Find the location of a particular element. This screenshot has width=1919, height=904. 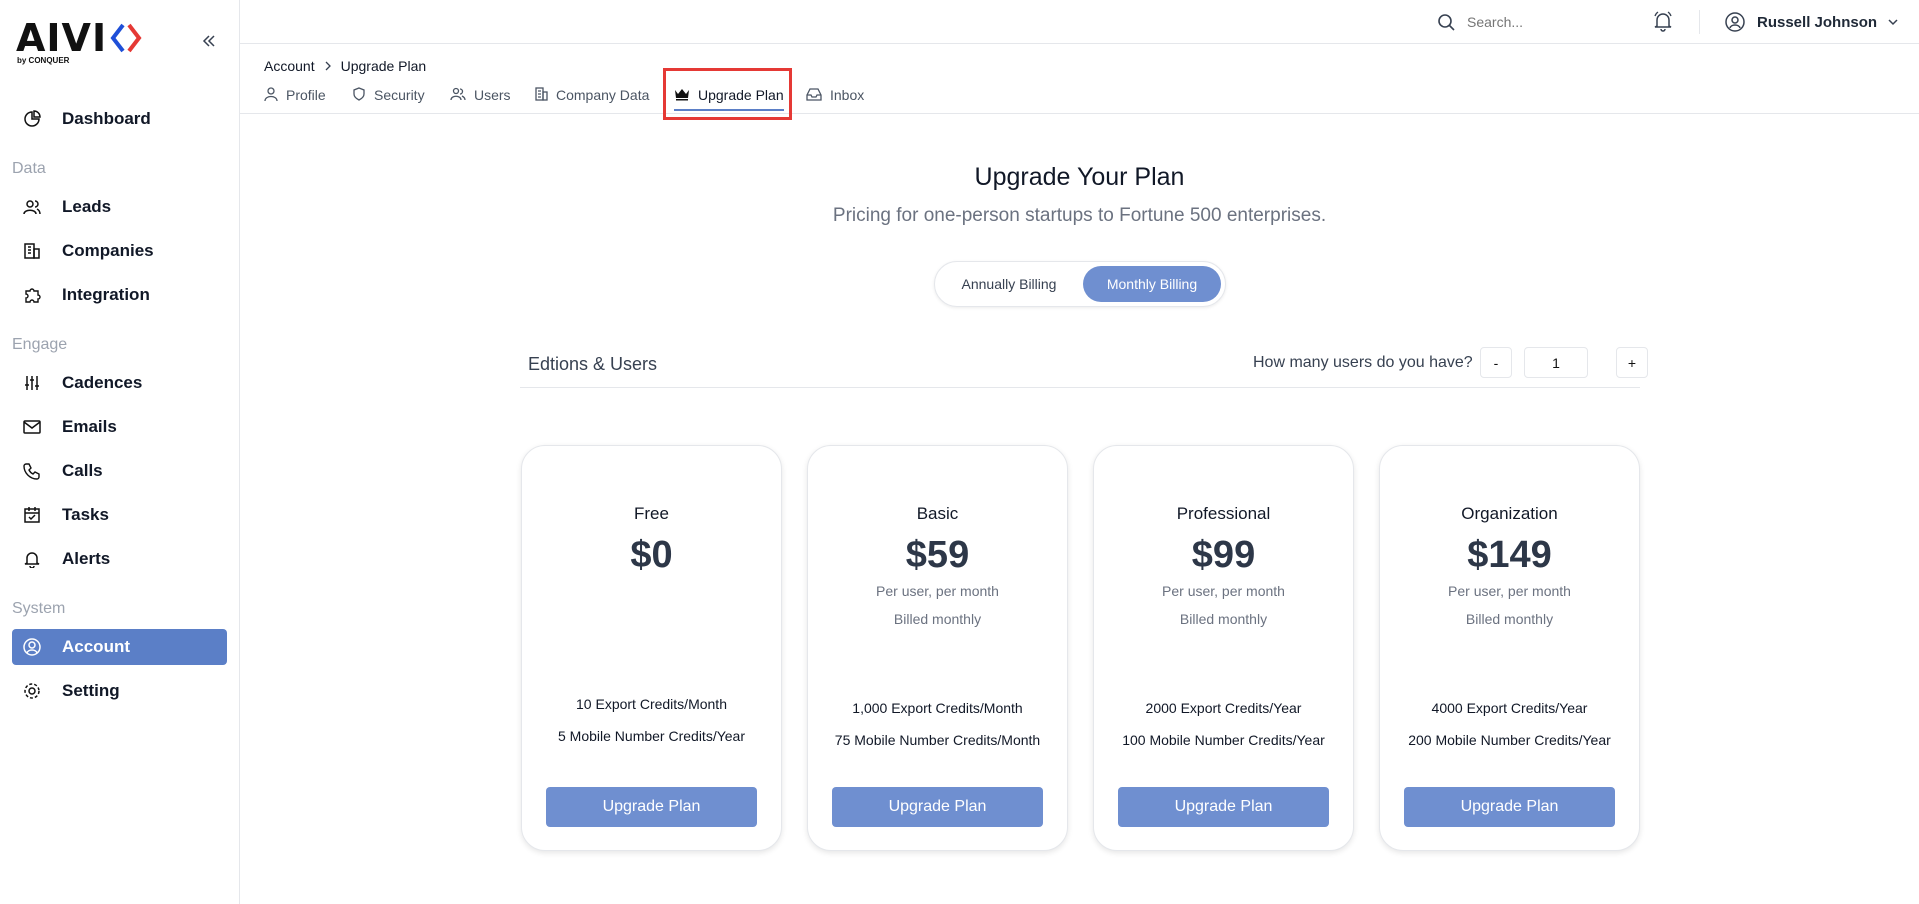

puzzle-icon is located at coordinates (32, 295).